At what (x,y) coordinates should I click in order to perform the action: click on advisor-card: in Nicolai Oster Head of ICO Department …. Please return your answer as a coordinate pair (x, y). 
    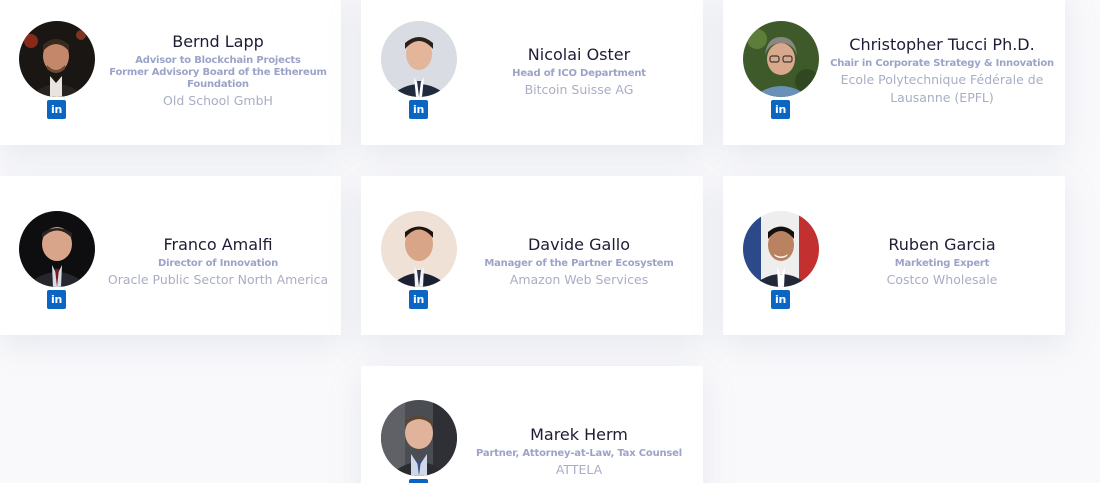
    Looking at the image, I should click on (532, 72).